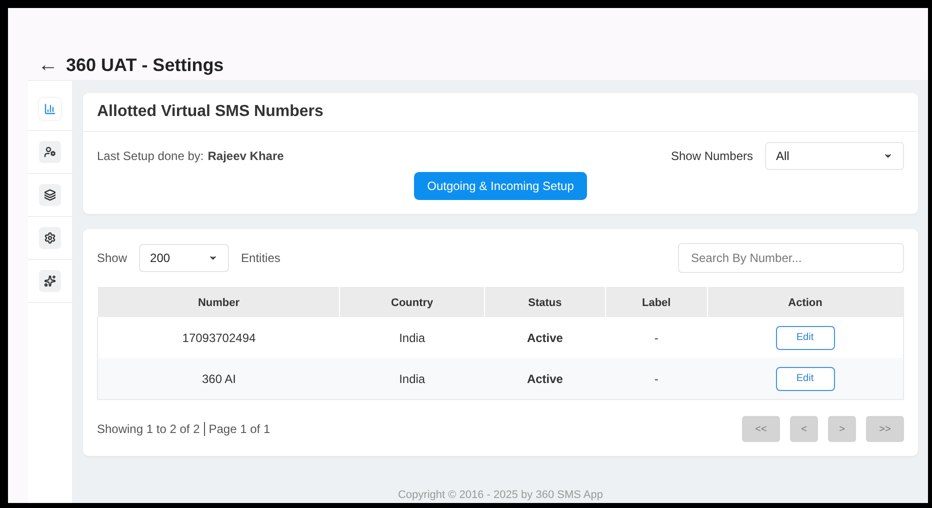  Describe the element at coordinates (184, 258) in the screenshot. I see `page-size-select: 200` at that location.